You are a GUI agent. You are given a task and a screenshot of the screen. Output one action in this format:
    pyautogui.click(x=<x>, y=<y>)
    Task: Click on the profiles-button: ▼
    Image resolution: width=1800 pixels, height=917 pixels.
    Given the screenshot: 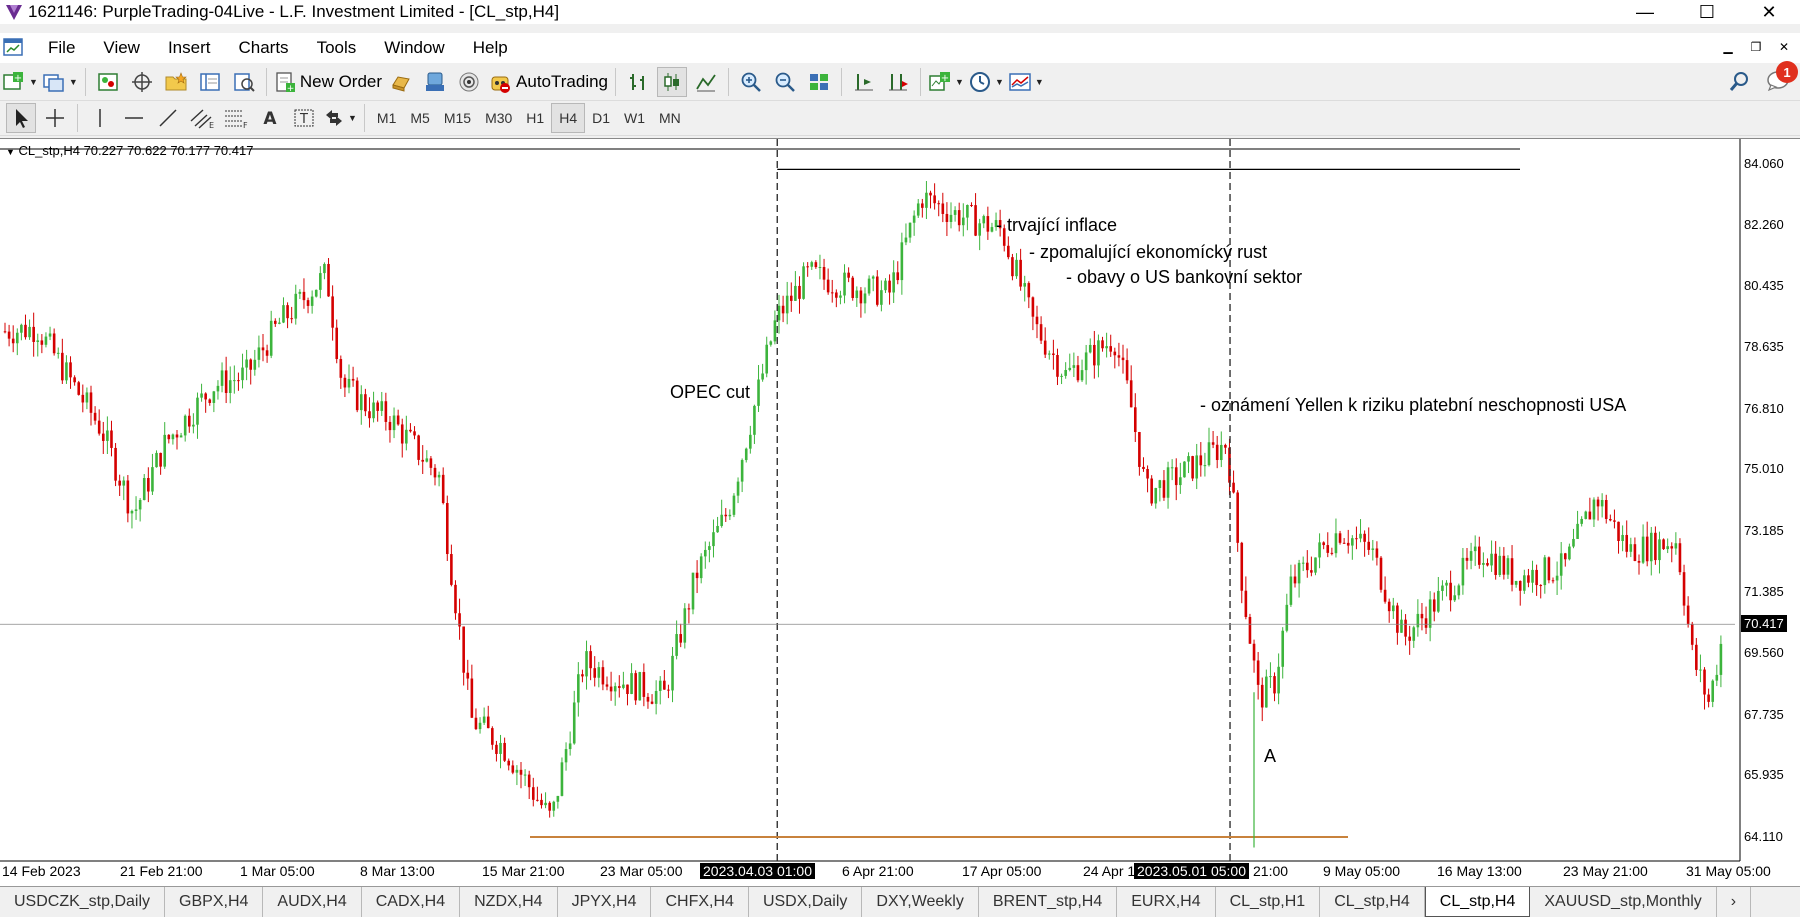 What is the action you would take?
    pyautogui.click(x=60, y=82)
    